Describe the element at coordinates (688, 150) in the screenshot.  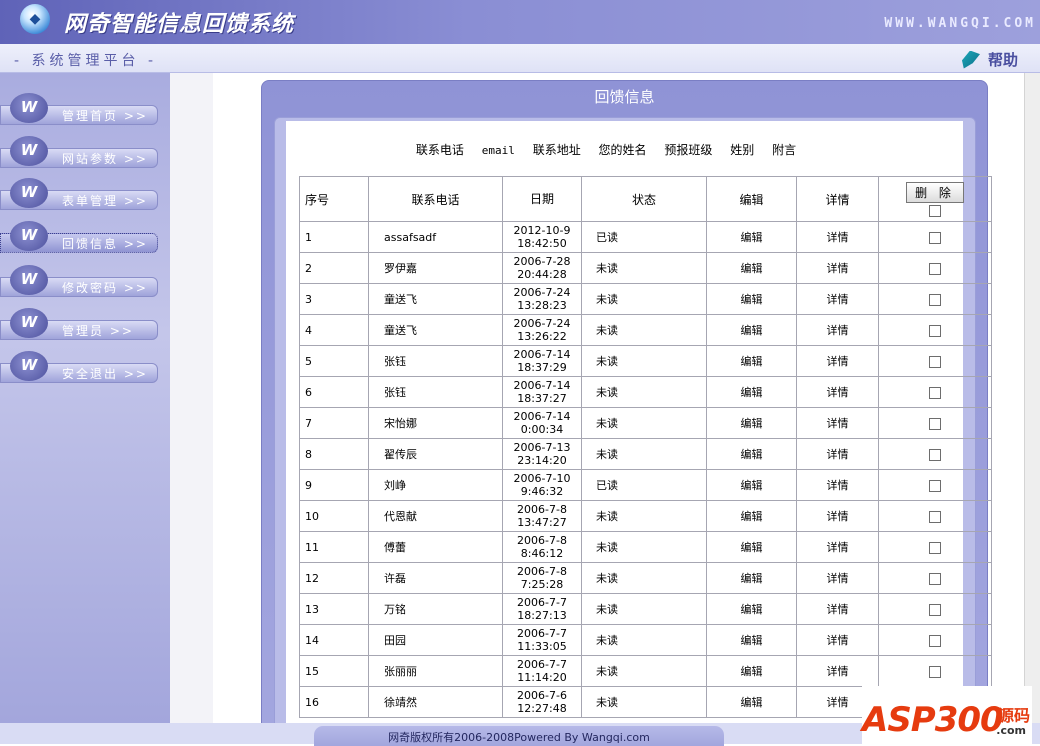
I see `field-label: 预报班级` at that location.